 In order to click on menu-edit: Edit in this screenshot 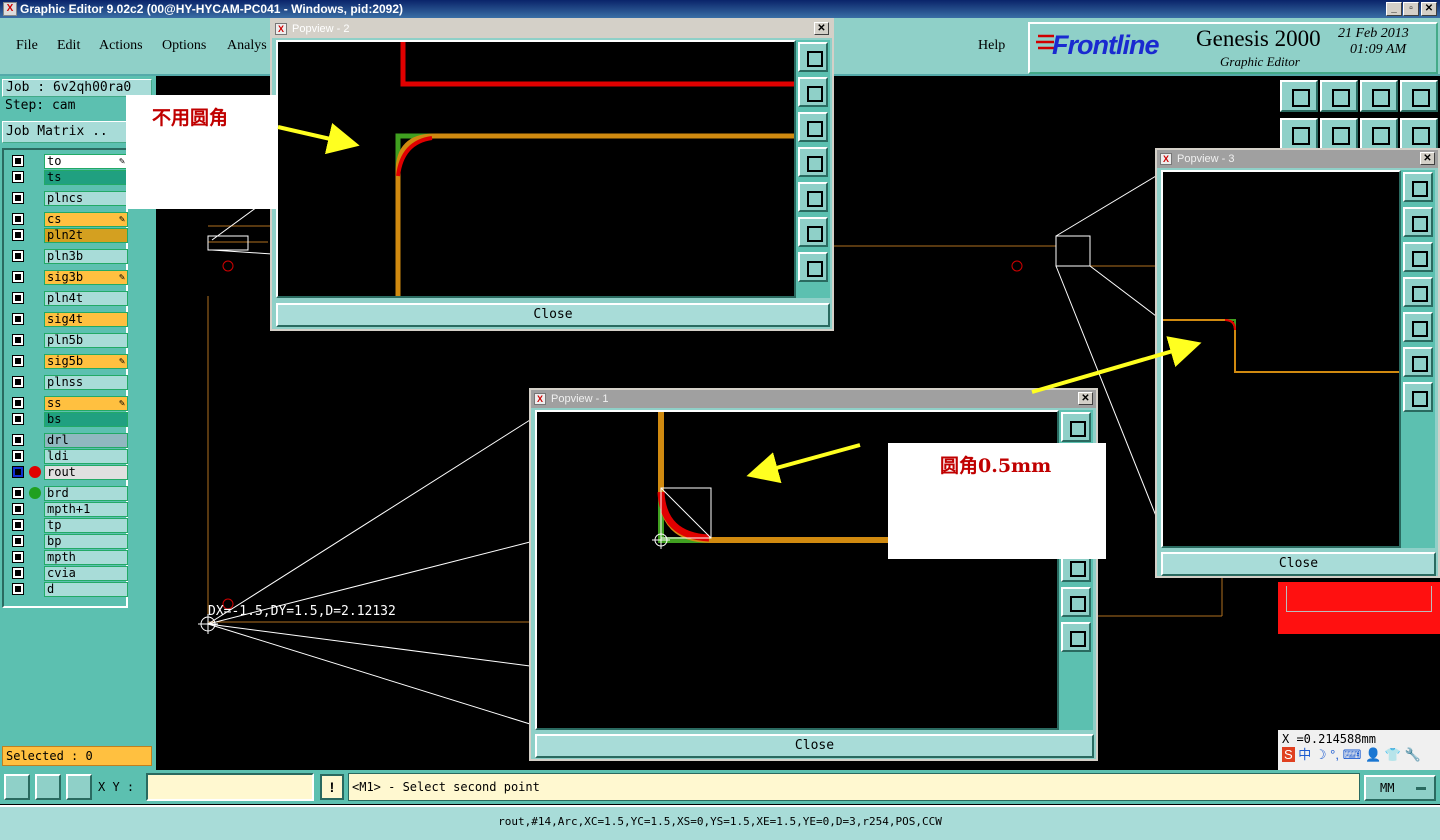, I will do `click(68, 46)`.